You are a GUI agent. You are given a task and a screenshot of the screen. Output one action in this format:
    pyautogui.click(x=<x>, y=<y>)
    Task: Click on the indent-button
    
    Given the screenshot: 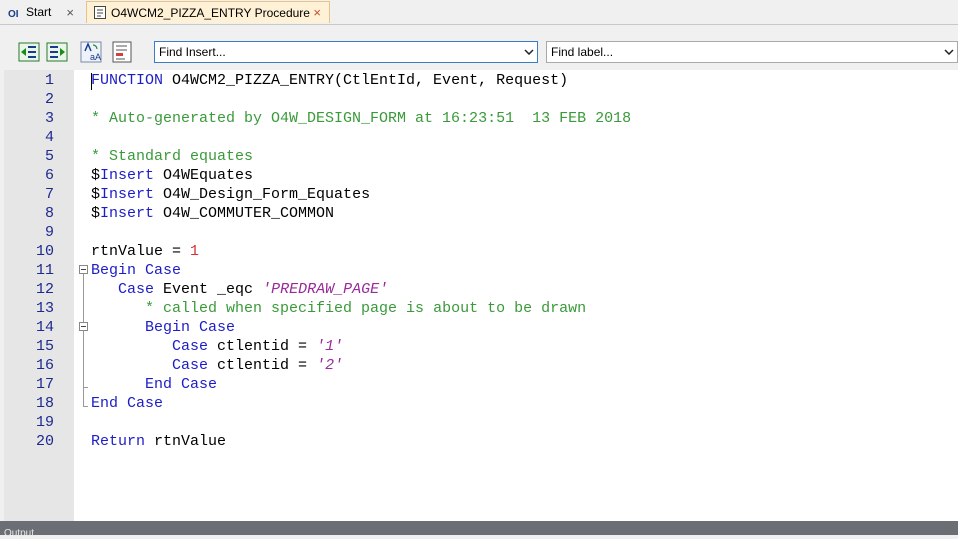 What is the action you would take?
    pyautogui.click(x=57, y=52)
    